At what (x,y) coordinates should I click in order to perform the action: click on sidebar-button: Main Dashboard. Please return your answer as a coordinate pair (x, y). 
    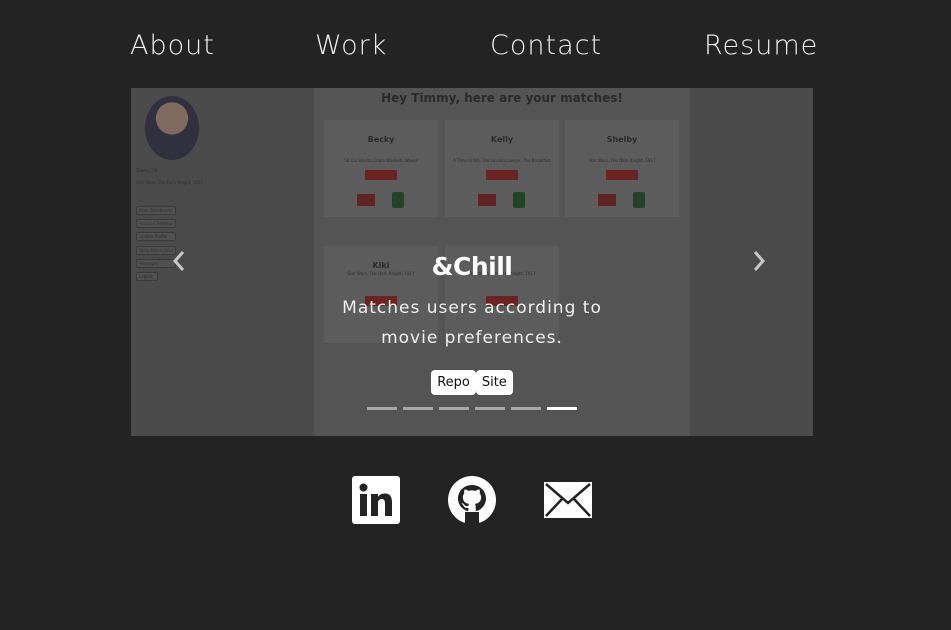
    Looking at the image, I should click on (156, 210).